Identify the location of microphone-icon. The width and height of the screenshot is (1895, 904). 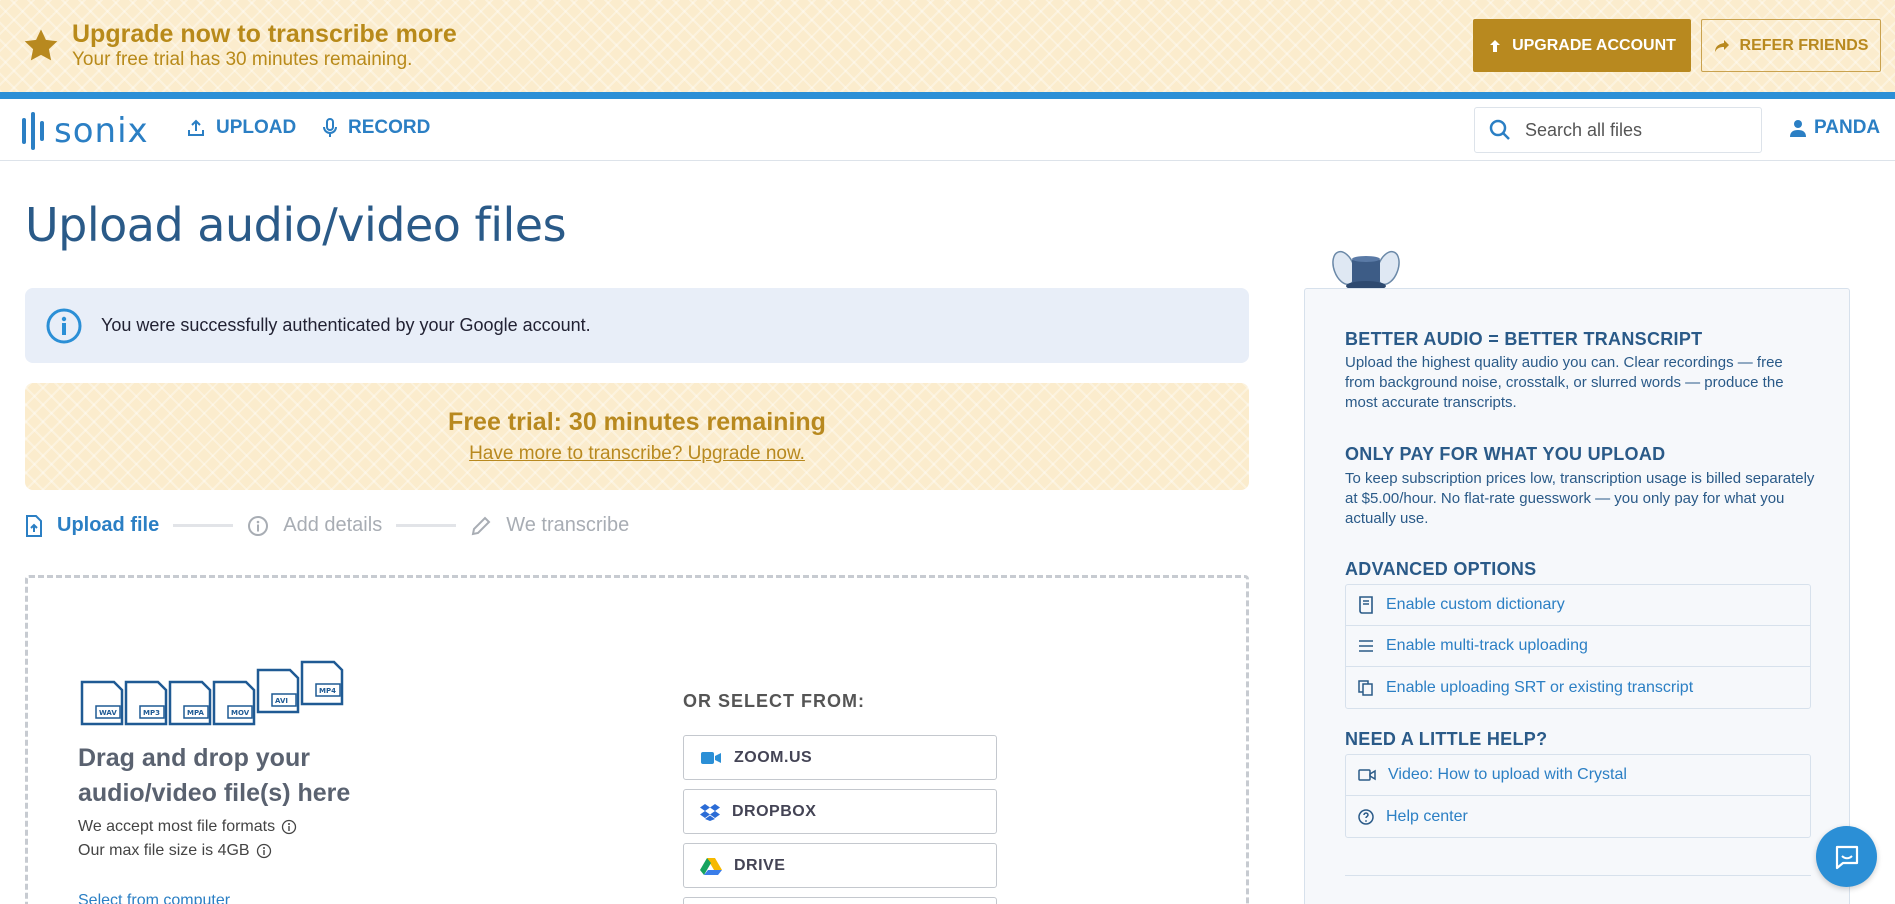
(330, 127).